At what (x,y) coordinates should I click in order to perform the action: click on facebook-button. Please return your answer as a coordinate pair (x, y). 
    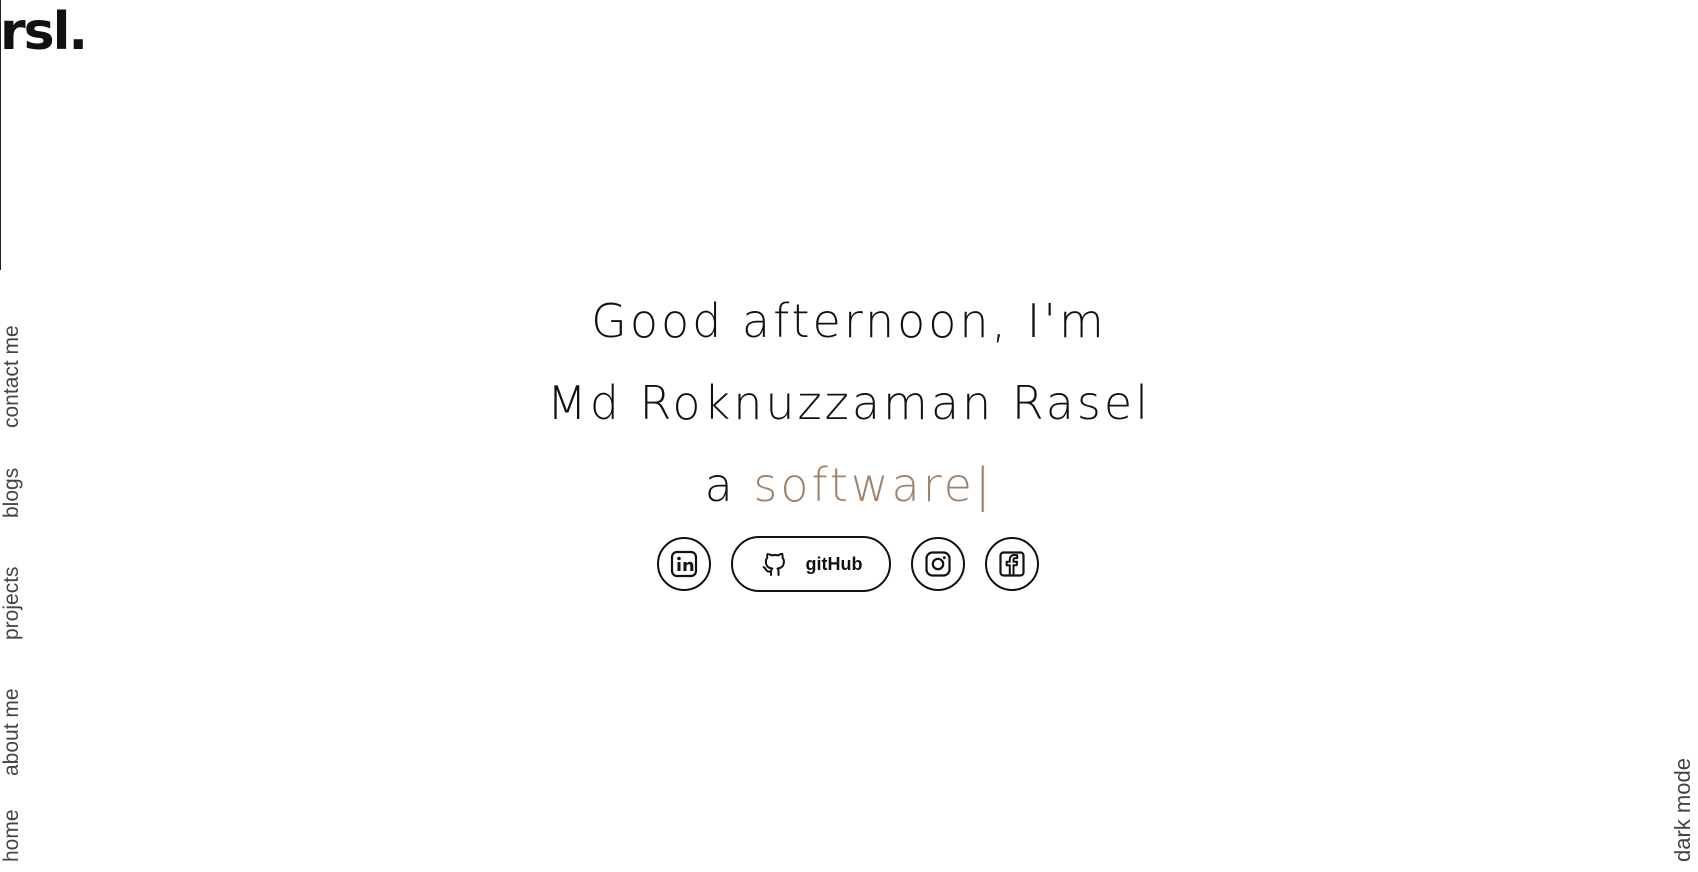
    Looking at the image, I should click on (1012, 564).